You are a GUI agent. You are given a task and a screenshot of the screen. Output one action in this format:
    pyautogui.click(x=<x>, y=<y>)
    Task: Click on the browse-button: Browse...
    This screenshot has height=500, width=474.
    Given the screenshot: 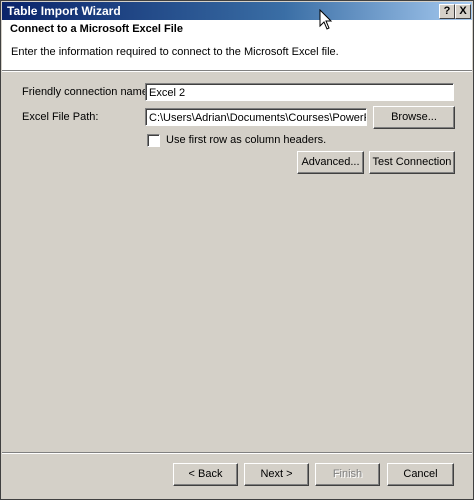 What is the action you would take?
    pyautogui.click(x=414, y=117)
    